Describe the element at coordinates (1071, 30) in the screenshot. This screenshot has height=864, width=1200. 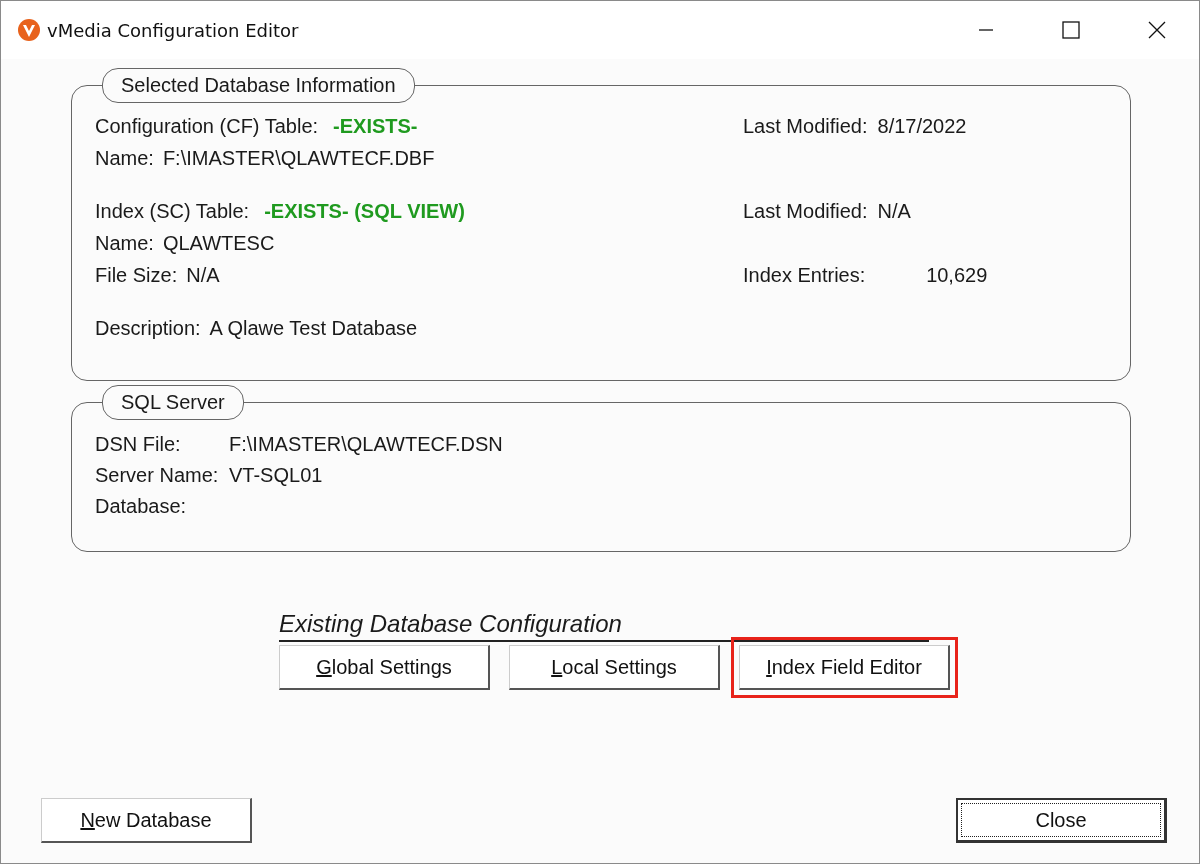
I see `maximize-icon` at that location.